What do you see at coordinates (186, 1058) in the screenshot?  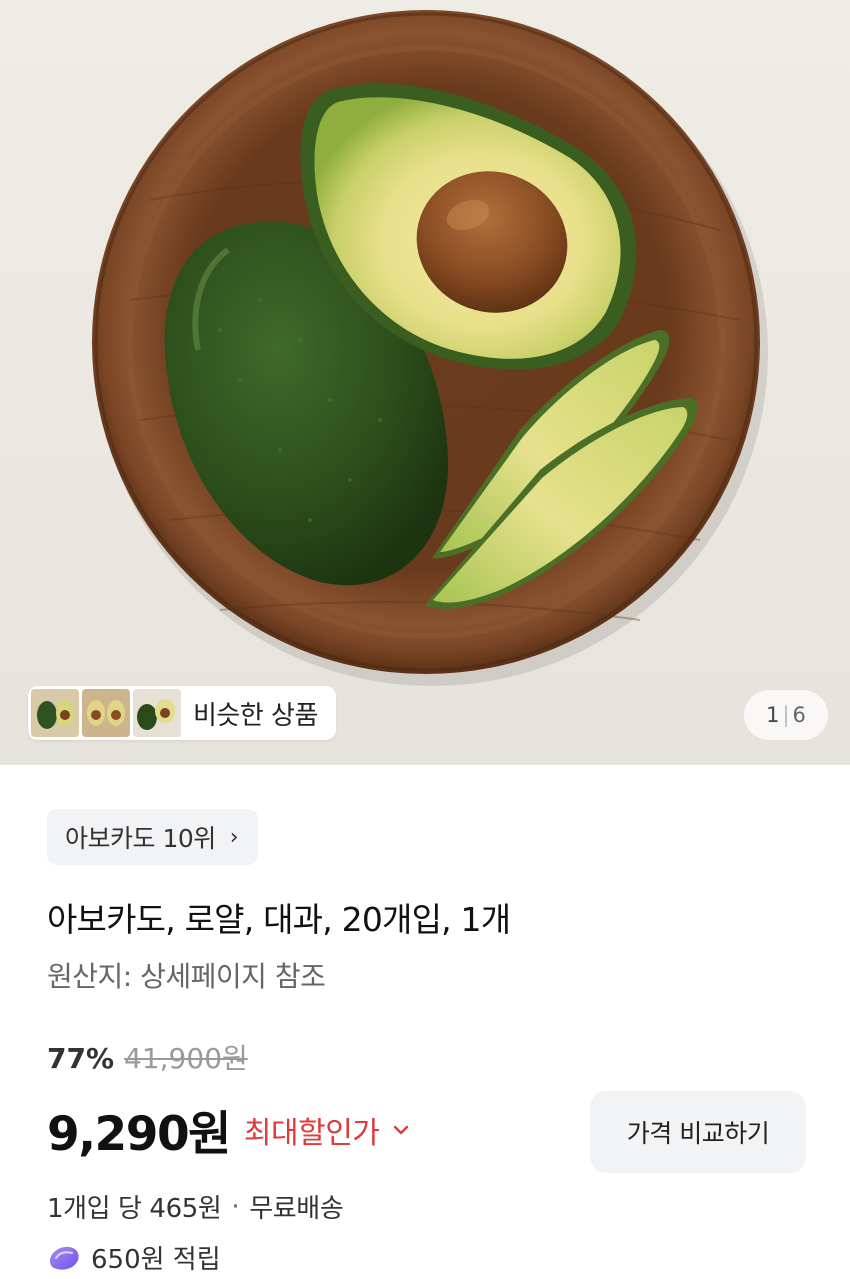 I see `original-price: 41,900원` at bounding box center [186, 1058].